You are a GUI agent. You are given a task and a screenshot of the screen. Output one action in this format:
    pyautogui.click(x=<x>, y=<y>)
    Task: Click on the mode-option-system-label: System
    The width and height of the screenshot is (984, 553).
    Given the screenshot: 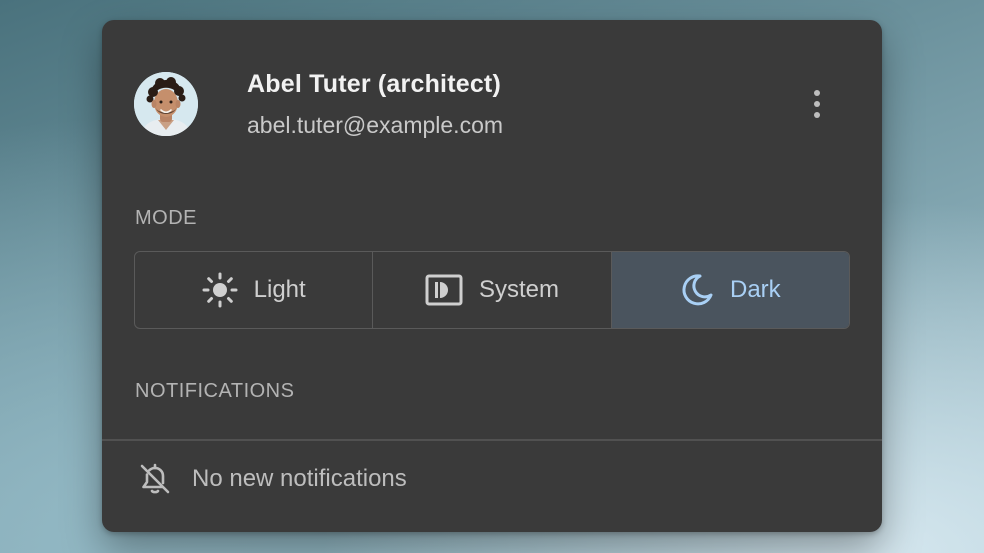 What is the action you would take?
    pyautogui.click(x=518, y=289)
    